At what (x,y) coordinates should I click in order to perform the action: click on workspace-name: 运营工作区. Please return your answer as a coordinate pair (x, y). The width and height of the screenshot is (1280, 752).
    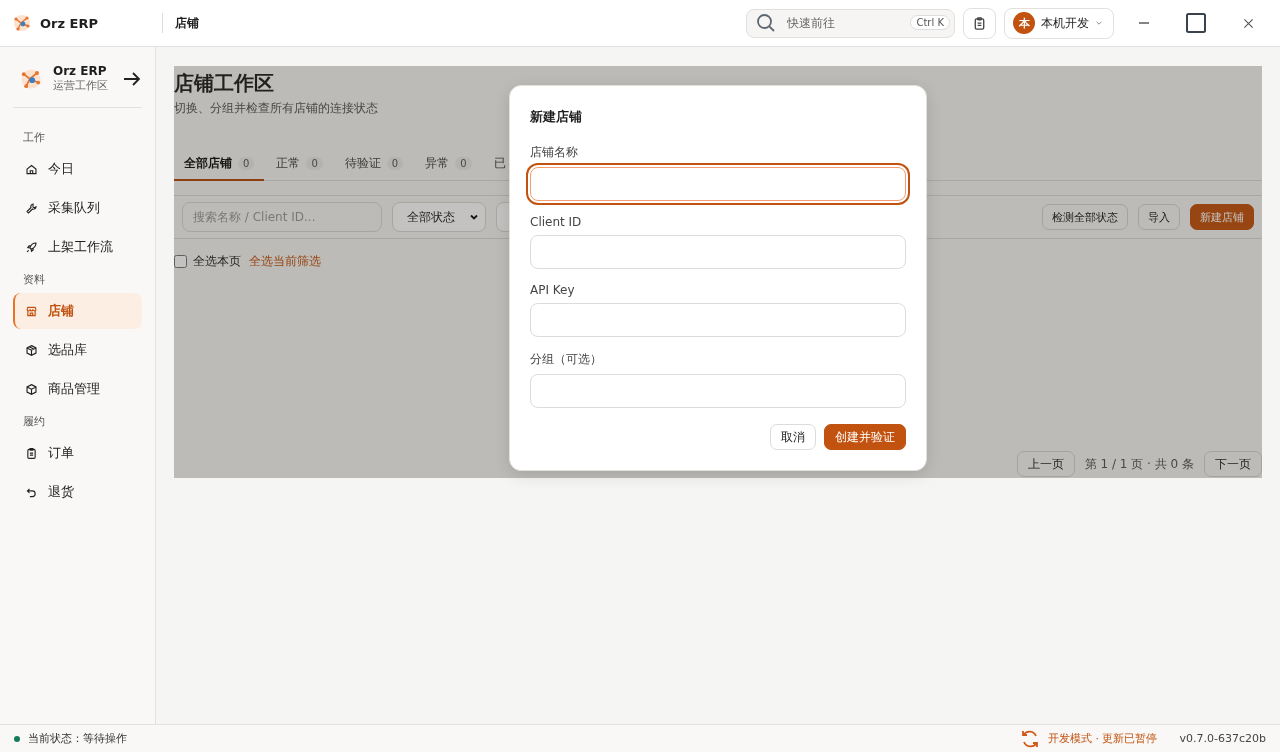
    Looking at the image, I should click on (81, 85).